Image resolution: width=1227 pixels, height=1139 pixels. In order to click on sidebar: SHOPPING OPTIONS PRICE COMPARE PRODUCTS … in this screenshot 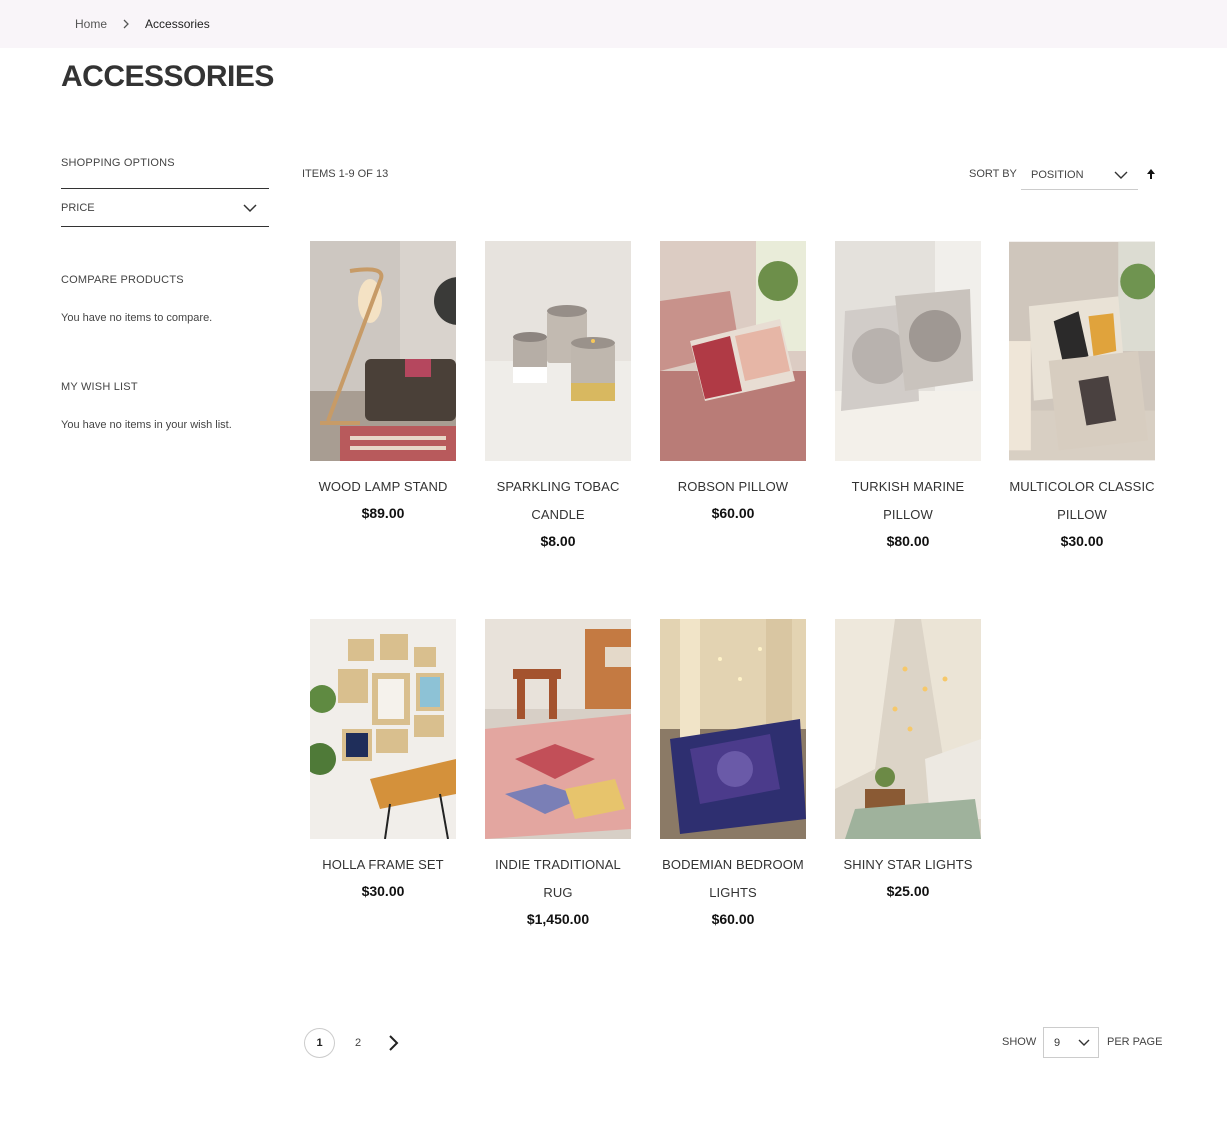, I will do `click(165, 294)`.